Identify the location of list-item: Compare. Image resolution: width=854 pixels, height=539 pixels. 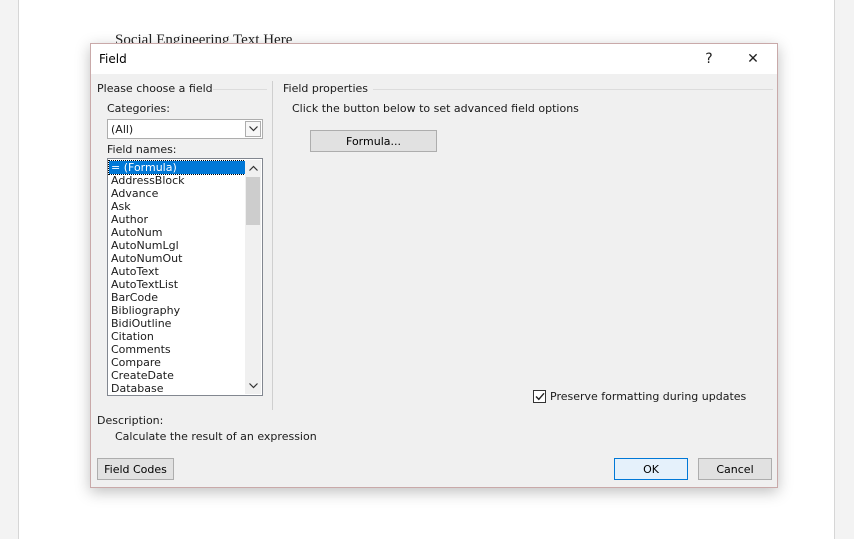
(177, 362).